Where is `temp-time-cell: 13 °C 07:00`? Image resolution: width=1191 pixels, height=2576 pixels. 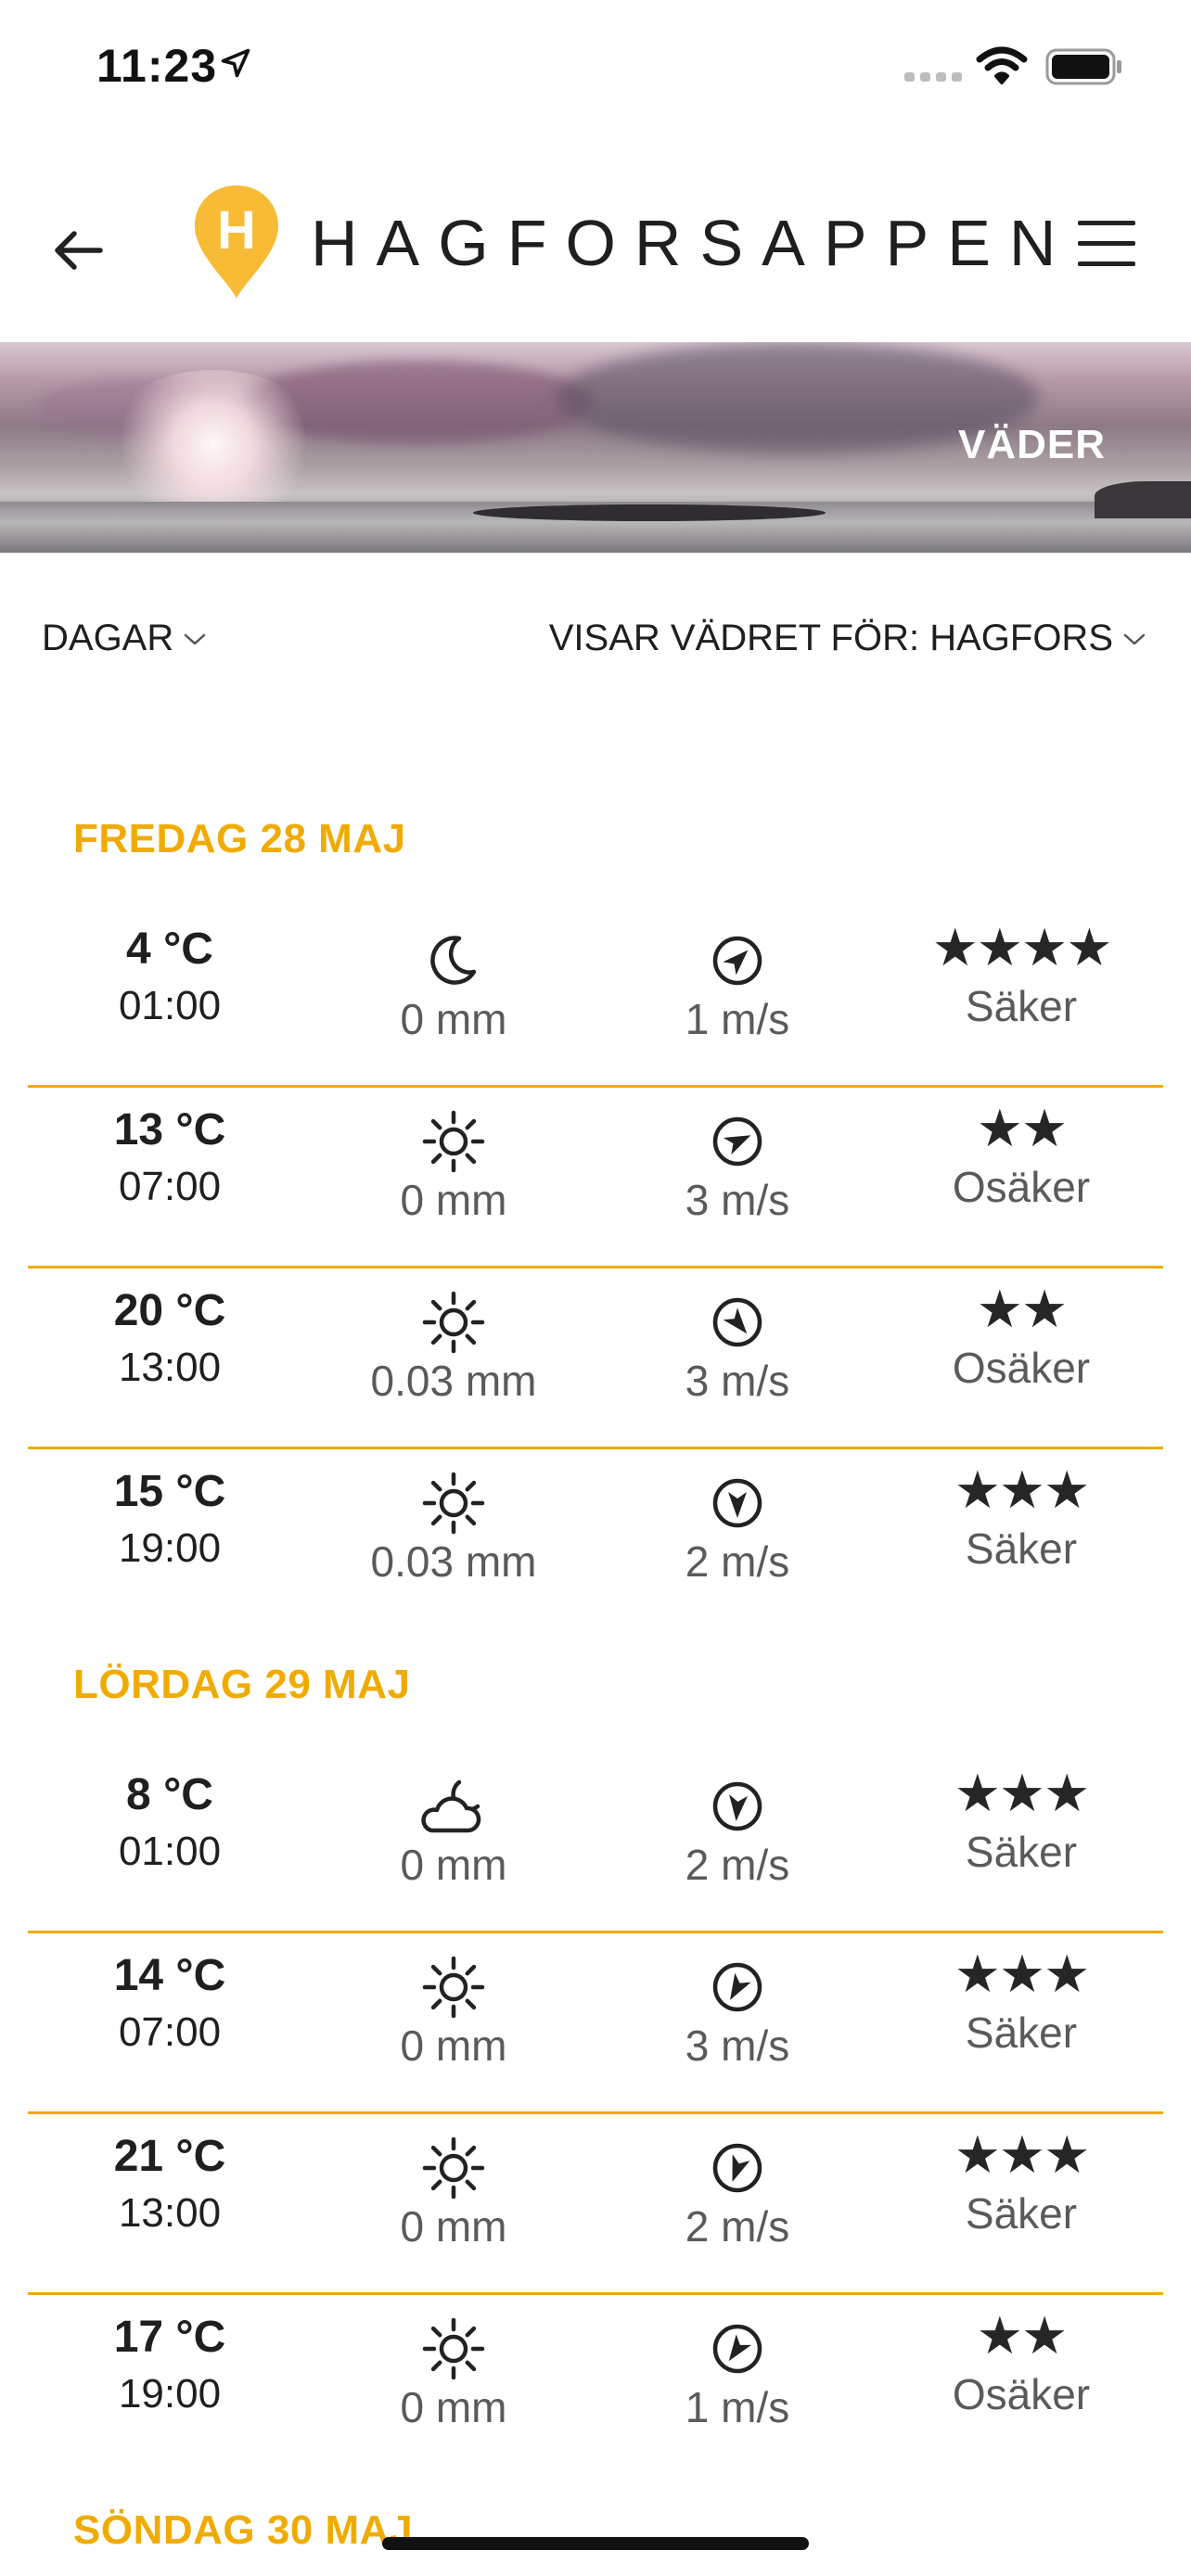
temp-time-cell: 13 °C 07:00 is located at coordinates (170, 1176).